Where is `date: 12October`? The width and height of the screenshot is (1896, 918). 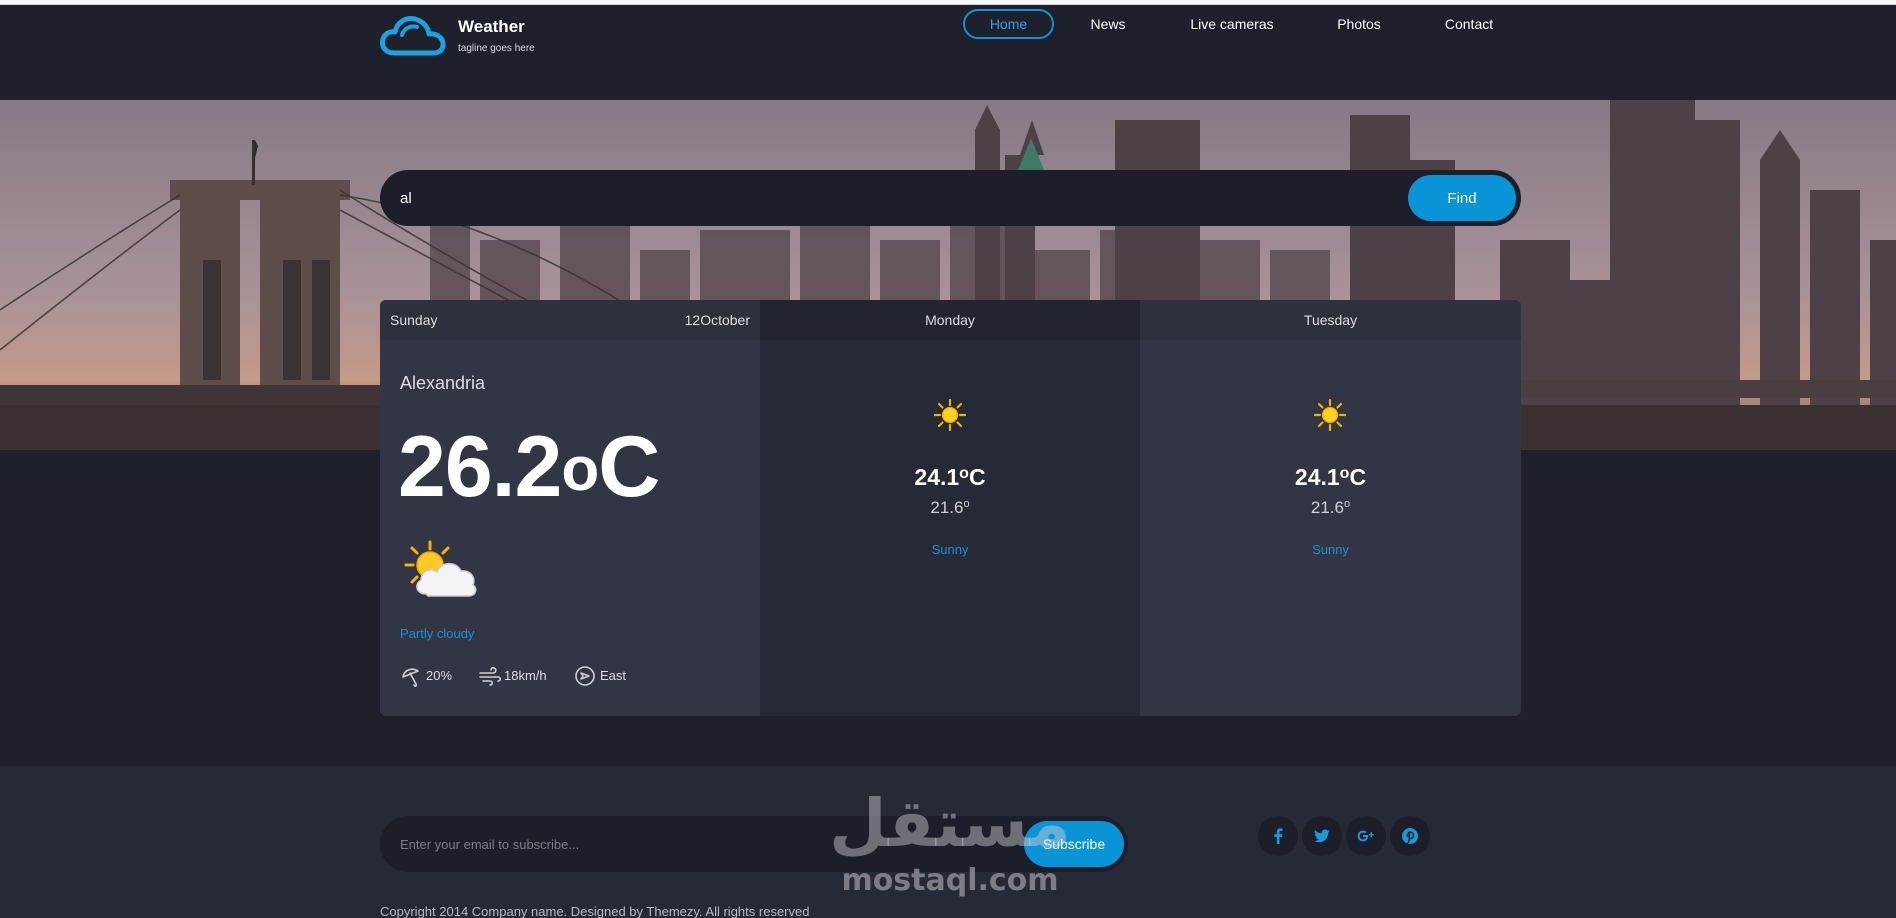 date: 12October is located at coordinates (717, 320).